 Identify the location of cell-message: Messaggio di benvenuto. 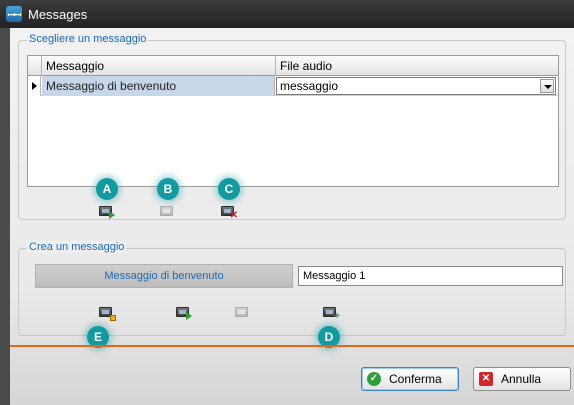
(158, 86).